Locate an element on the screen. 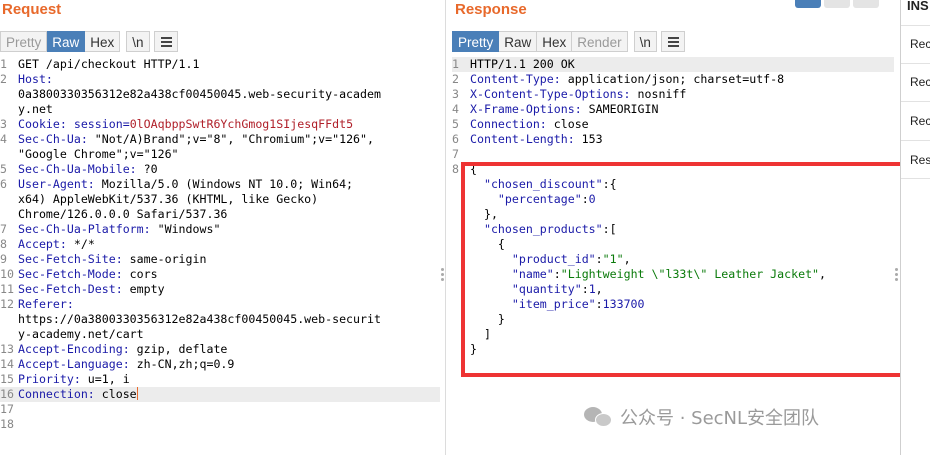  code-line: 5 Connection: close is located at coordinates (673, 124).